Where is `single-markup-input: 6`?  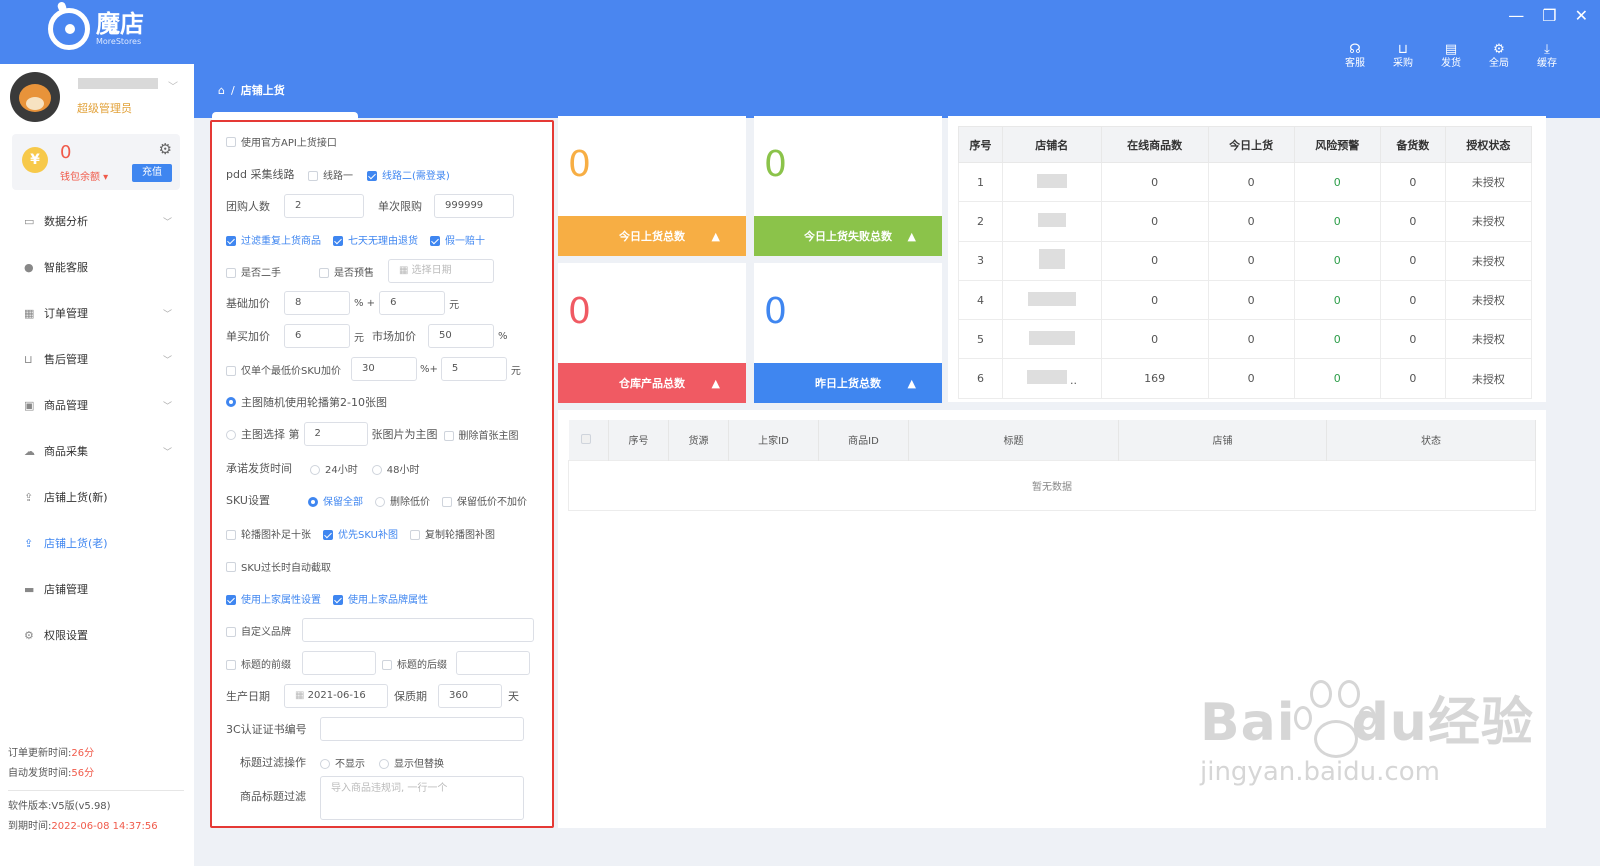
single-markup-input: 6 is located at coordinates (317, 336).